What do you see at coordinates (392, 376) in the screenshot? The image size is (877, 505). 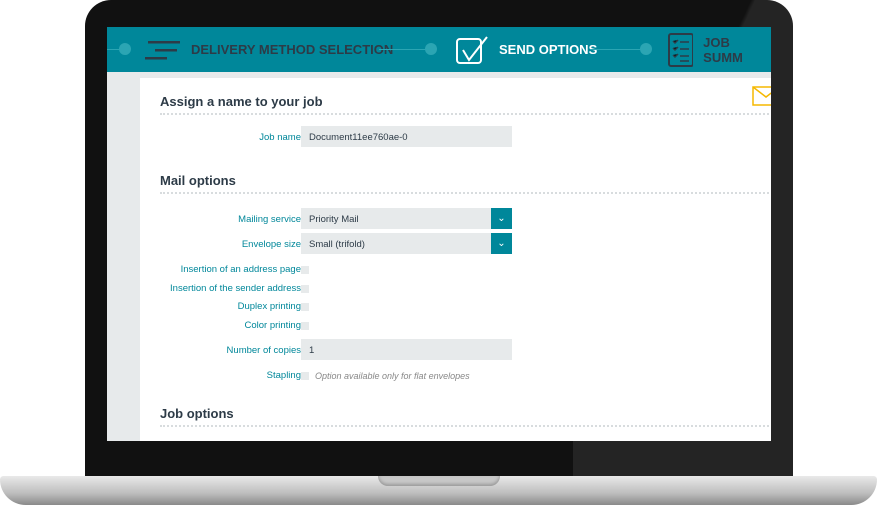 I see `stapling-note: Option available only for flat envelopes` at bounding box center [392, 376].